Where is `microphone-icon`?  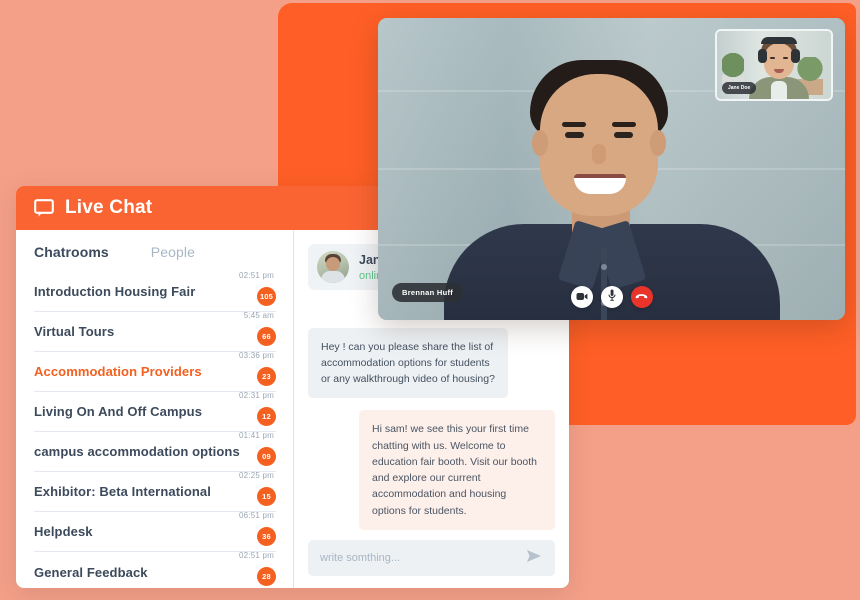 microphone-icon is located at coordinates (611, 297).